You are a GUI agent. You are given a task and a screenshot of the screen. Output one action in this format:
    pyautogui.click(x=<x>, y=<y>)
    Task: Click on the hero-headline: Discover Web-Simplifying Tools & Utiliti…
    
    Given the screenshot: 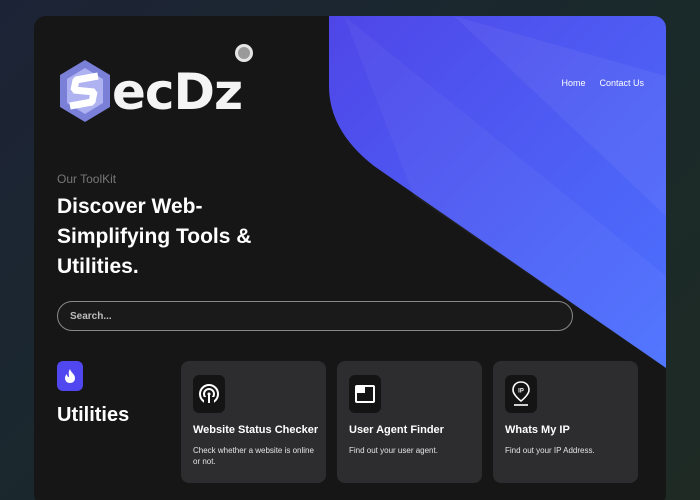 What is the action you would take?
    pyautogui.click(x=154, y=236)
    